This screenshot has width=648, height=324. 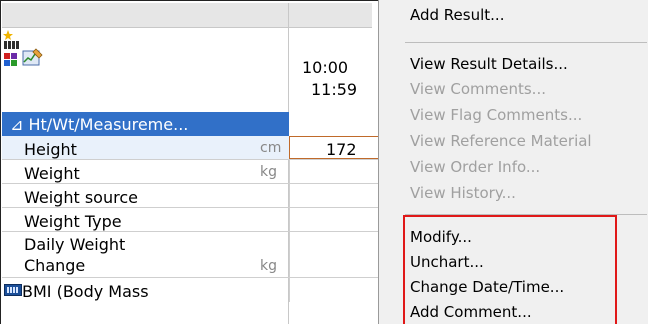 I want to click on row-weight-source: Weight source, so click(x=190, y=196).